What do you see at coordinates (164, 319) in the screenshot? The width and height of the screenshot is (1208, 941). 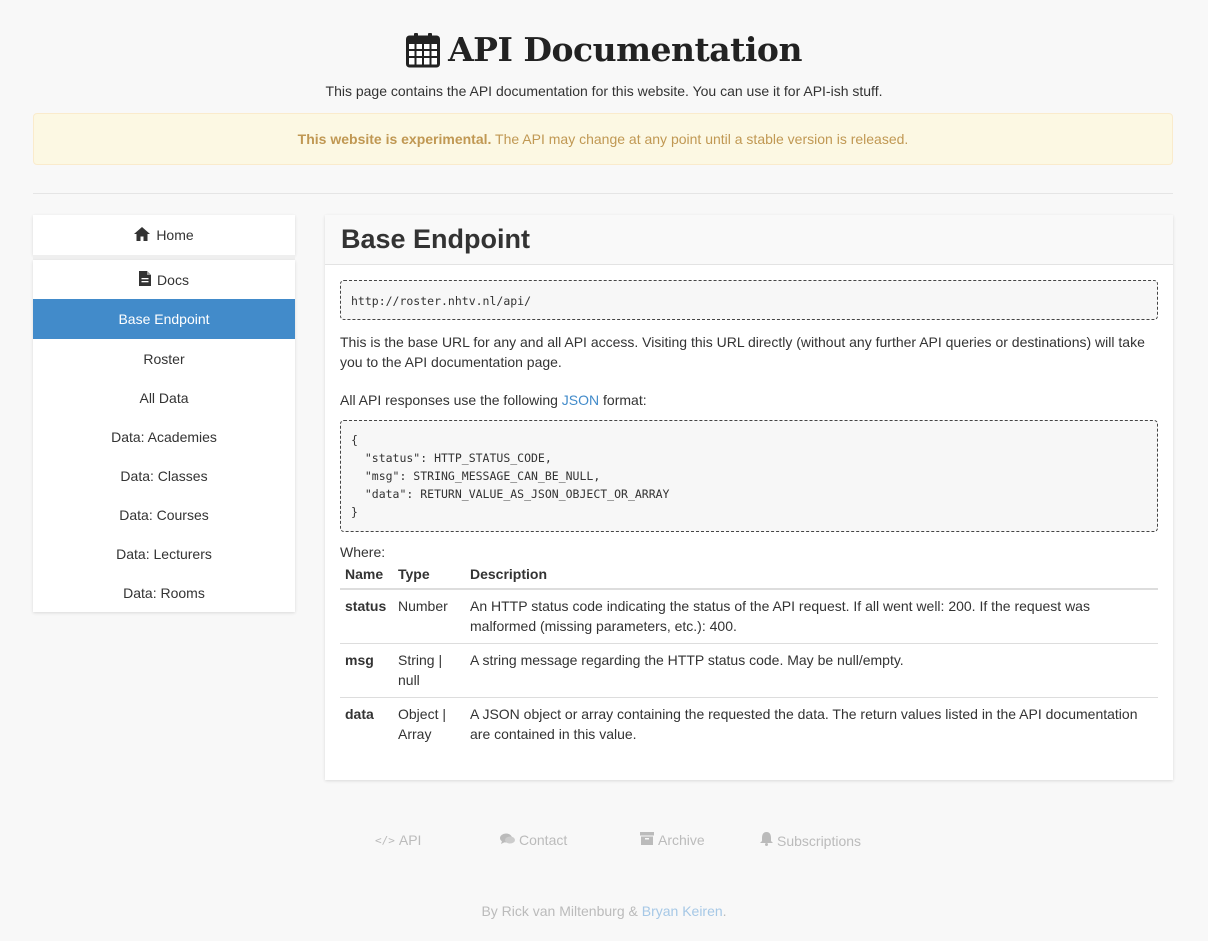 I see `sidebar-item-base-endpoint: Base Endpoint` at bounding box center [164, 319].